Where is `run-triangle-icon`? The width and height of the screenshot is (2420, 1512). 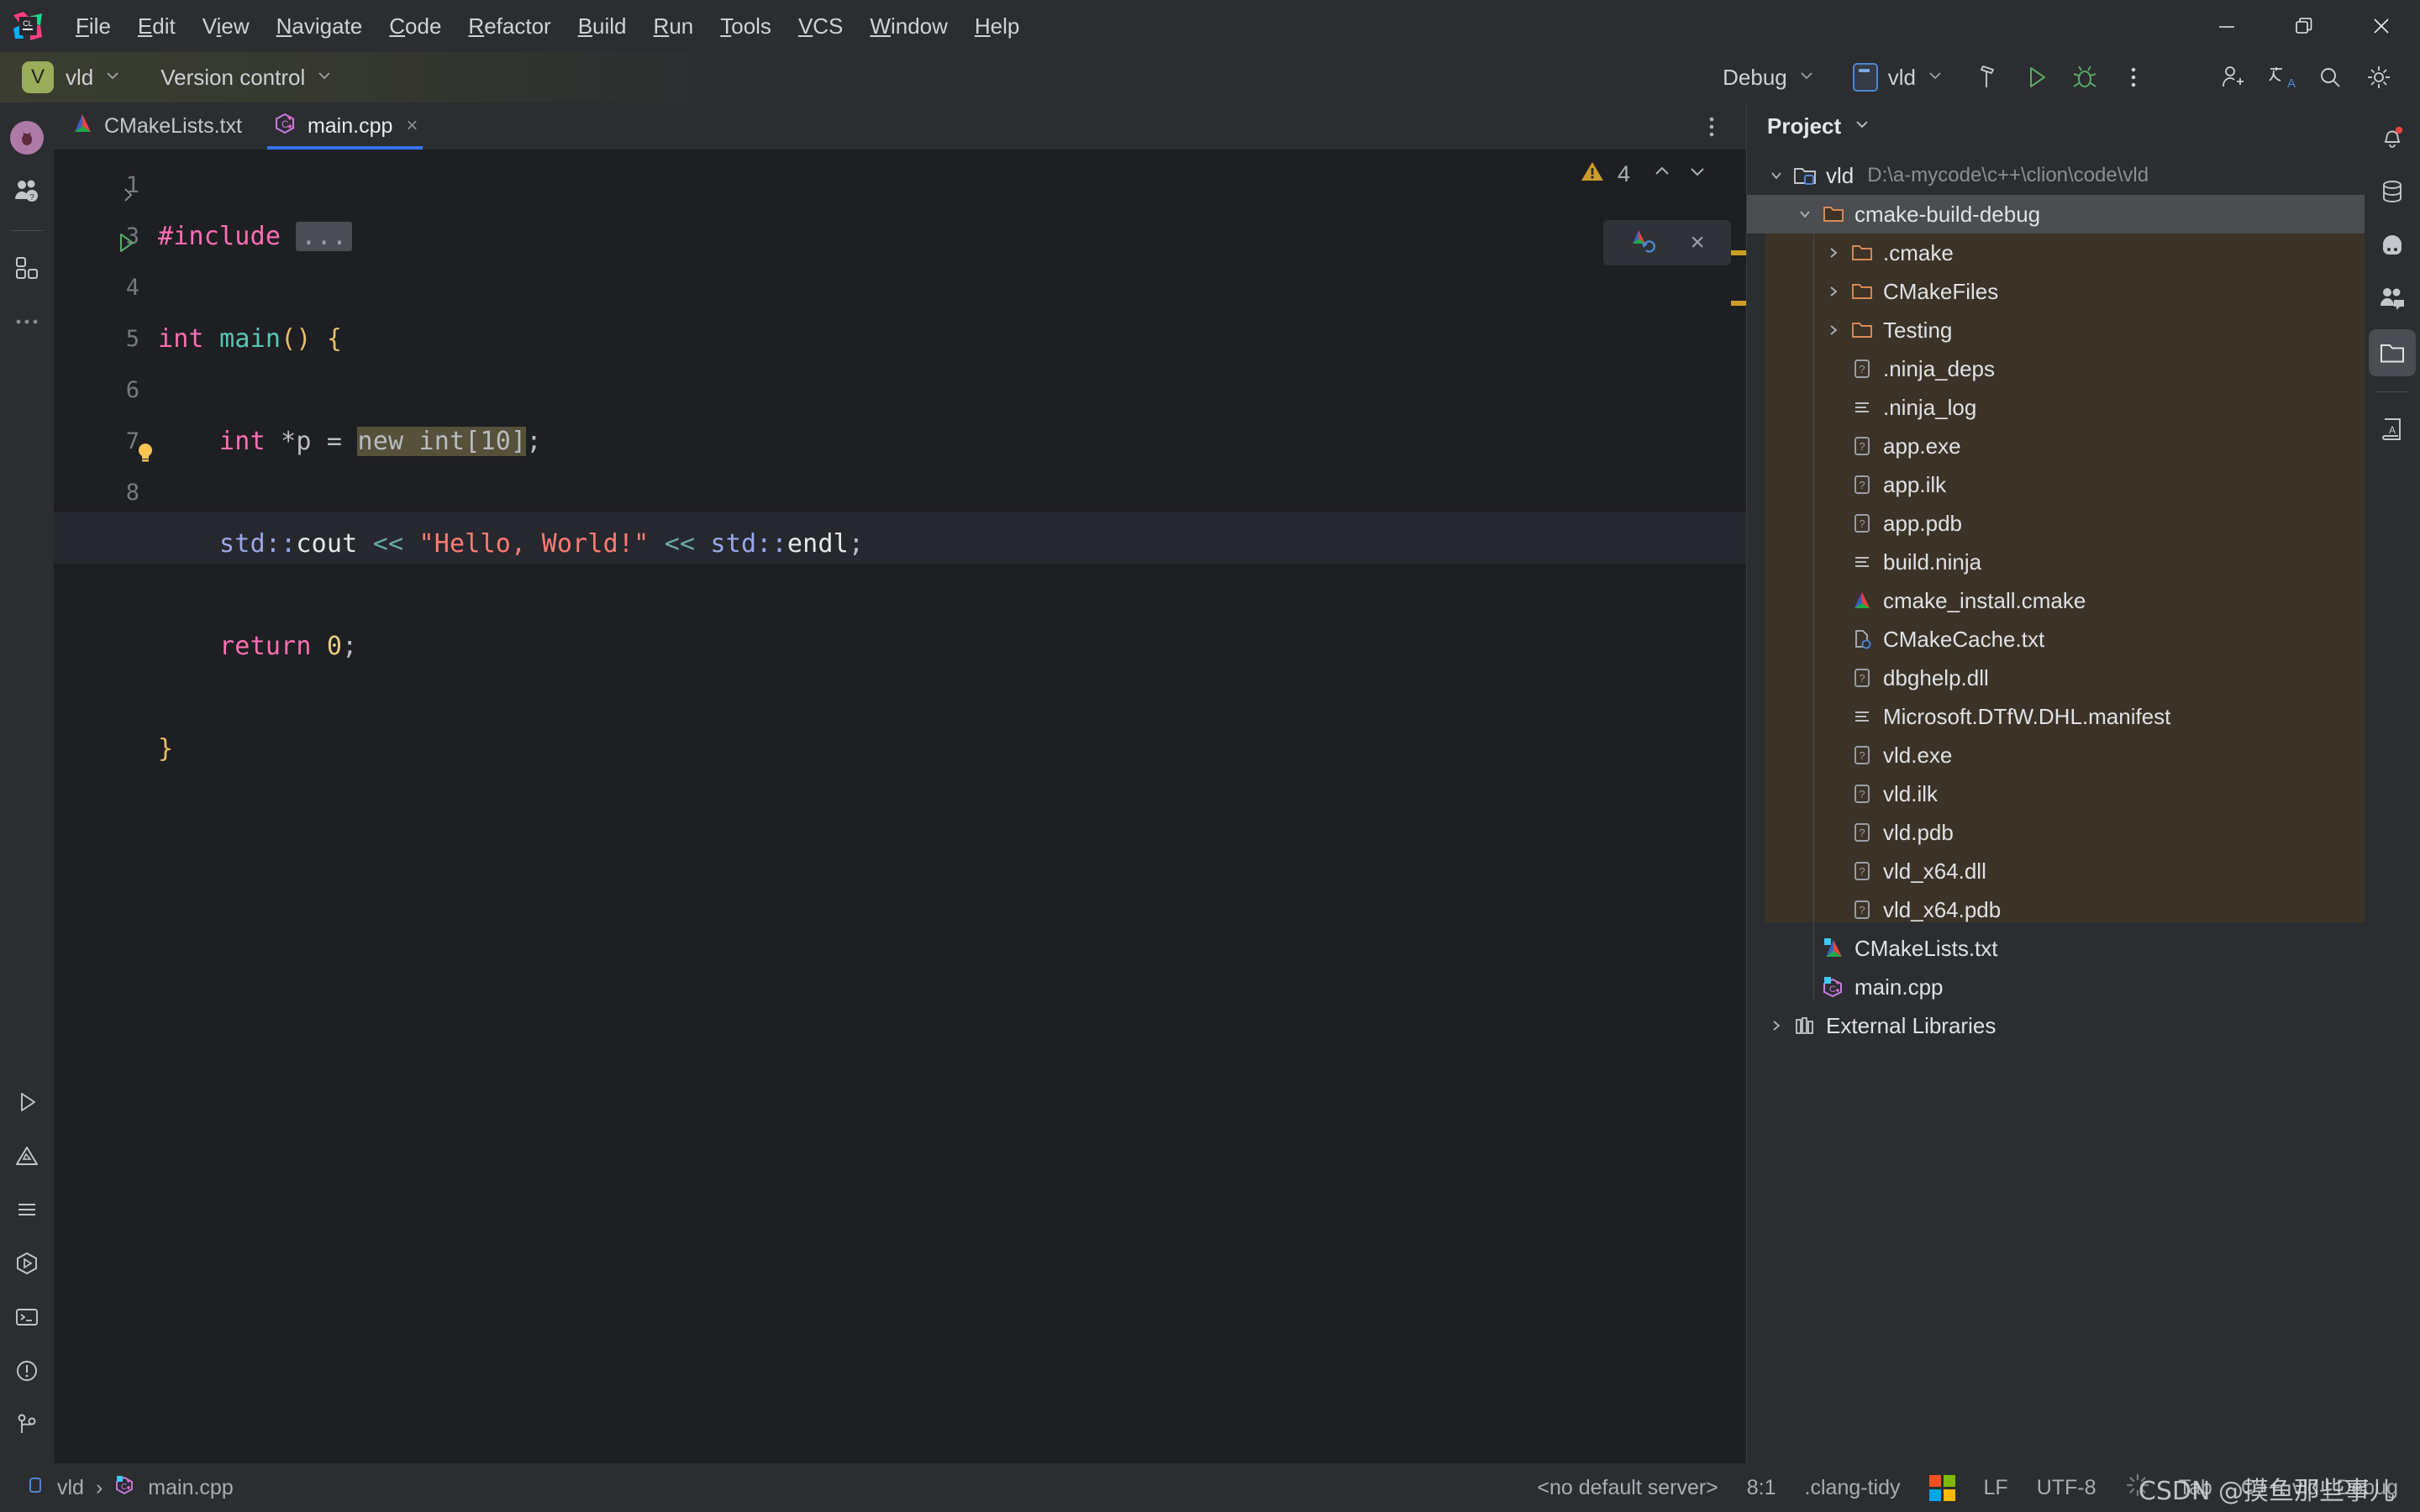
run-triangle-icon is located at coordinates (26, 1102).